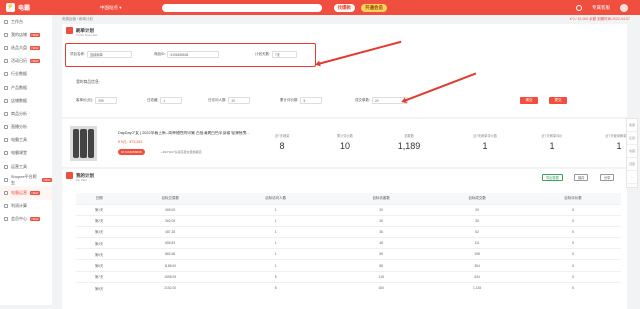  What do you see at coordinates (217, 100) in the screenshot?
I see `daily-visitor-label: 日访问人数:` at bounding box center [217, 100].